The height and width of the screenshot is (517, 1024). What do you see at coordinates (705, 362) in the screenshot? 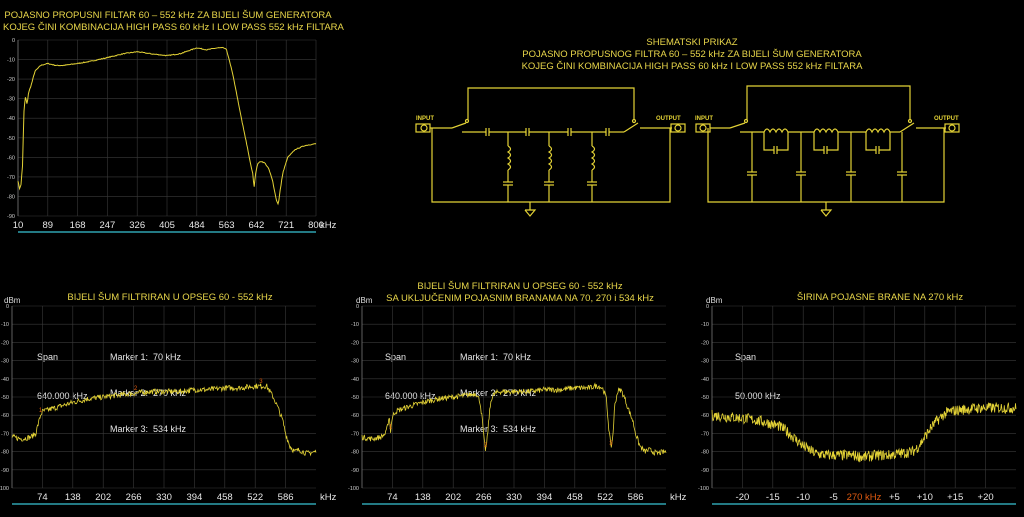
I see `c3-ytick-label: -30` at bounding box center [705, 362].